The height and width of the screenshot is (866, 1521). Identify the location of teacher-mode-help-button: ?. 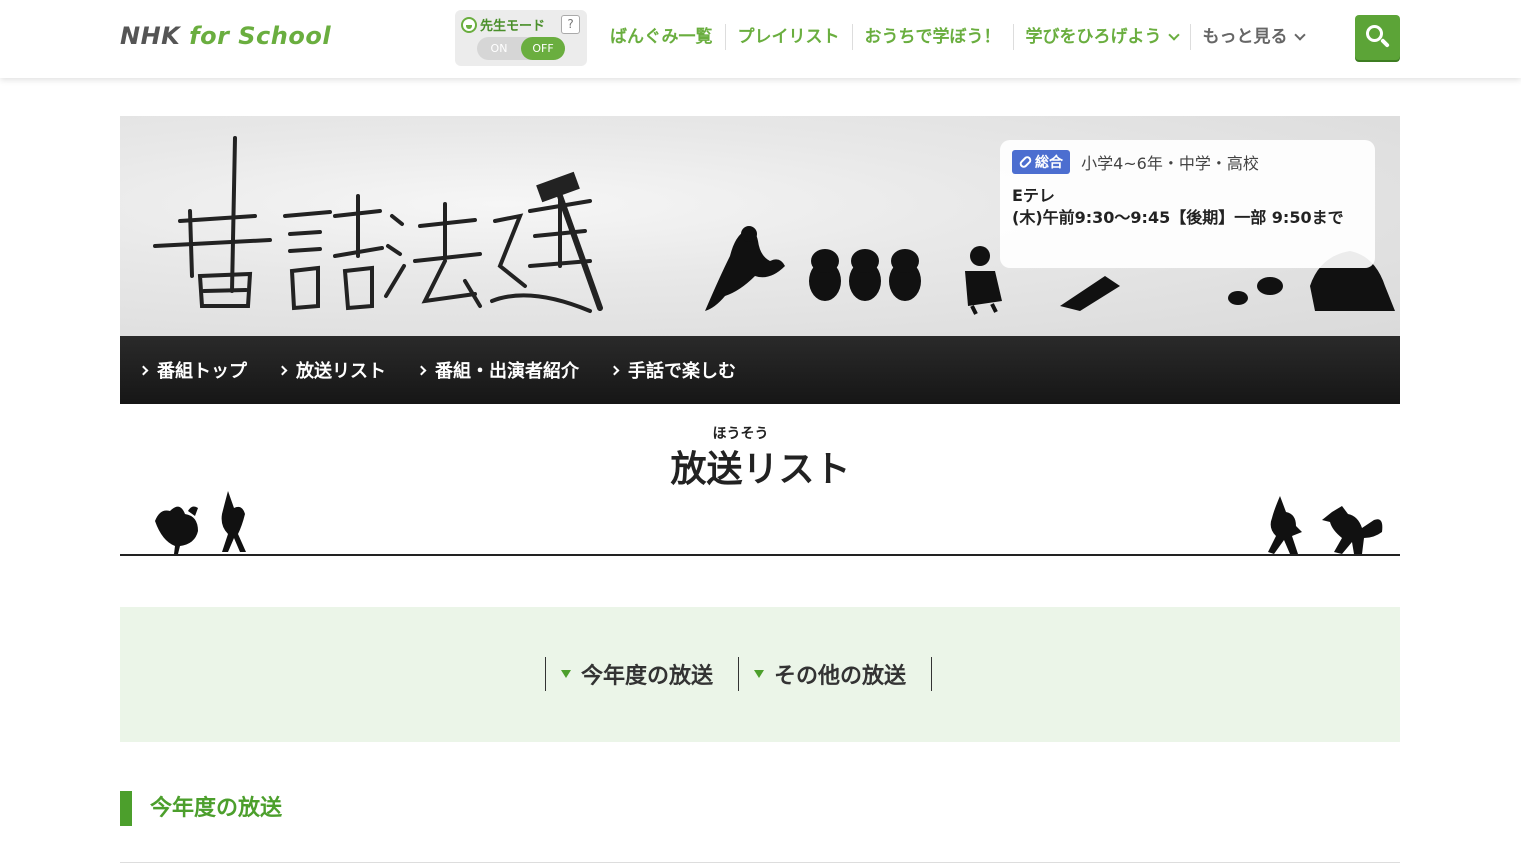
(570, 24).